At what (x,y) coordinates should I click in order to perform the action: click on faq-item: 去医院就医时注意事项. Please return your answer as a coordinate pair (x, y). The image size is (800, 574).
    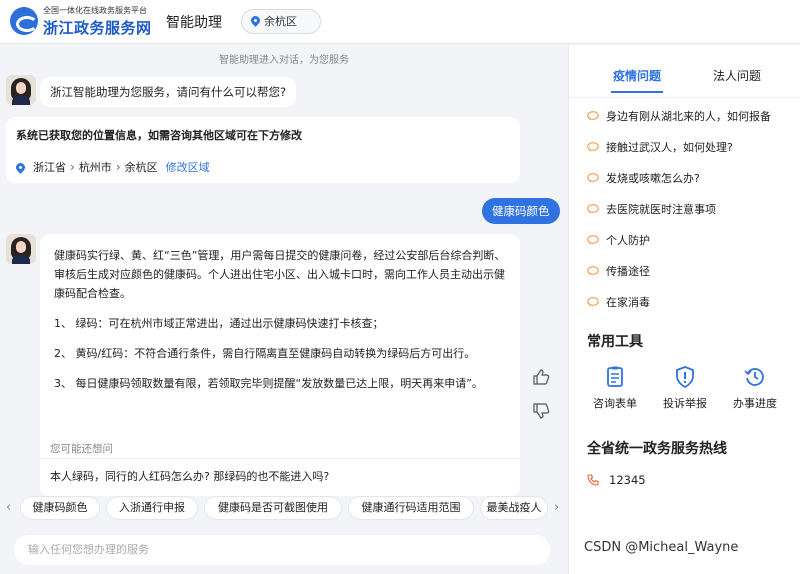
    Looking at the image, I should click on (651, 209).